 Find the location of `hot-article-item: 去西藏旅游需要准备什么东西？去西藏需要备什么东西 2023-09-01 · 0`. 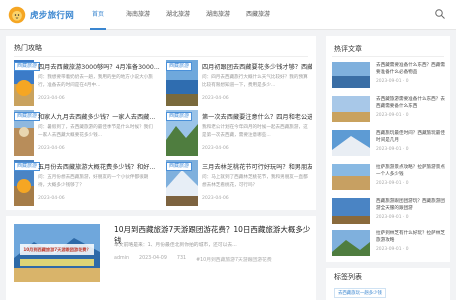

hot-article-item: 去西藏旅游需要准备什么东西？去西藏需要备什么东西 2023-09-01 · 0 is located at coordinates (390, 114).